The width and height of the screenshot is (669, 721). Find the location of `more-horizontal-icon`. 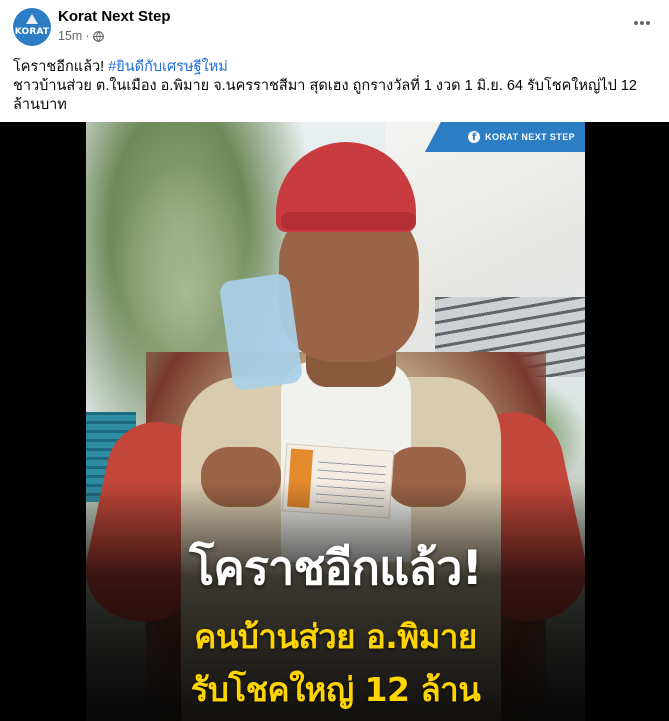

more-horizontal-icon is located at coordinates (642, 23).